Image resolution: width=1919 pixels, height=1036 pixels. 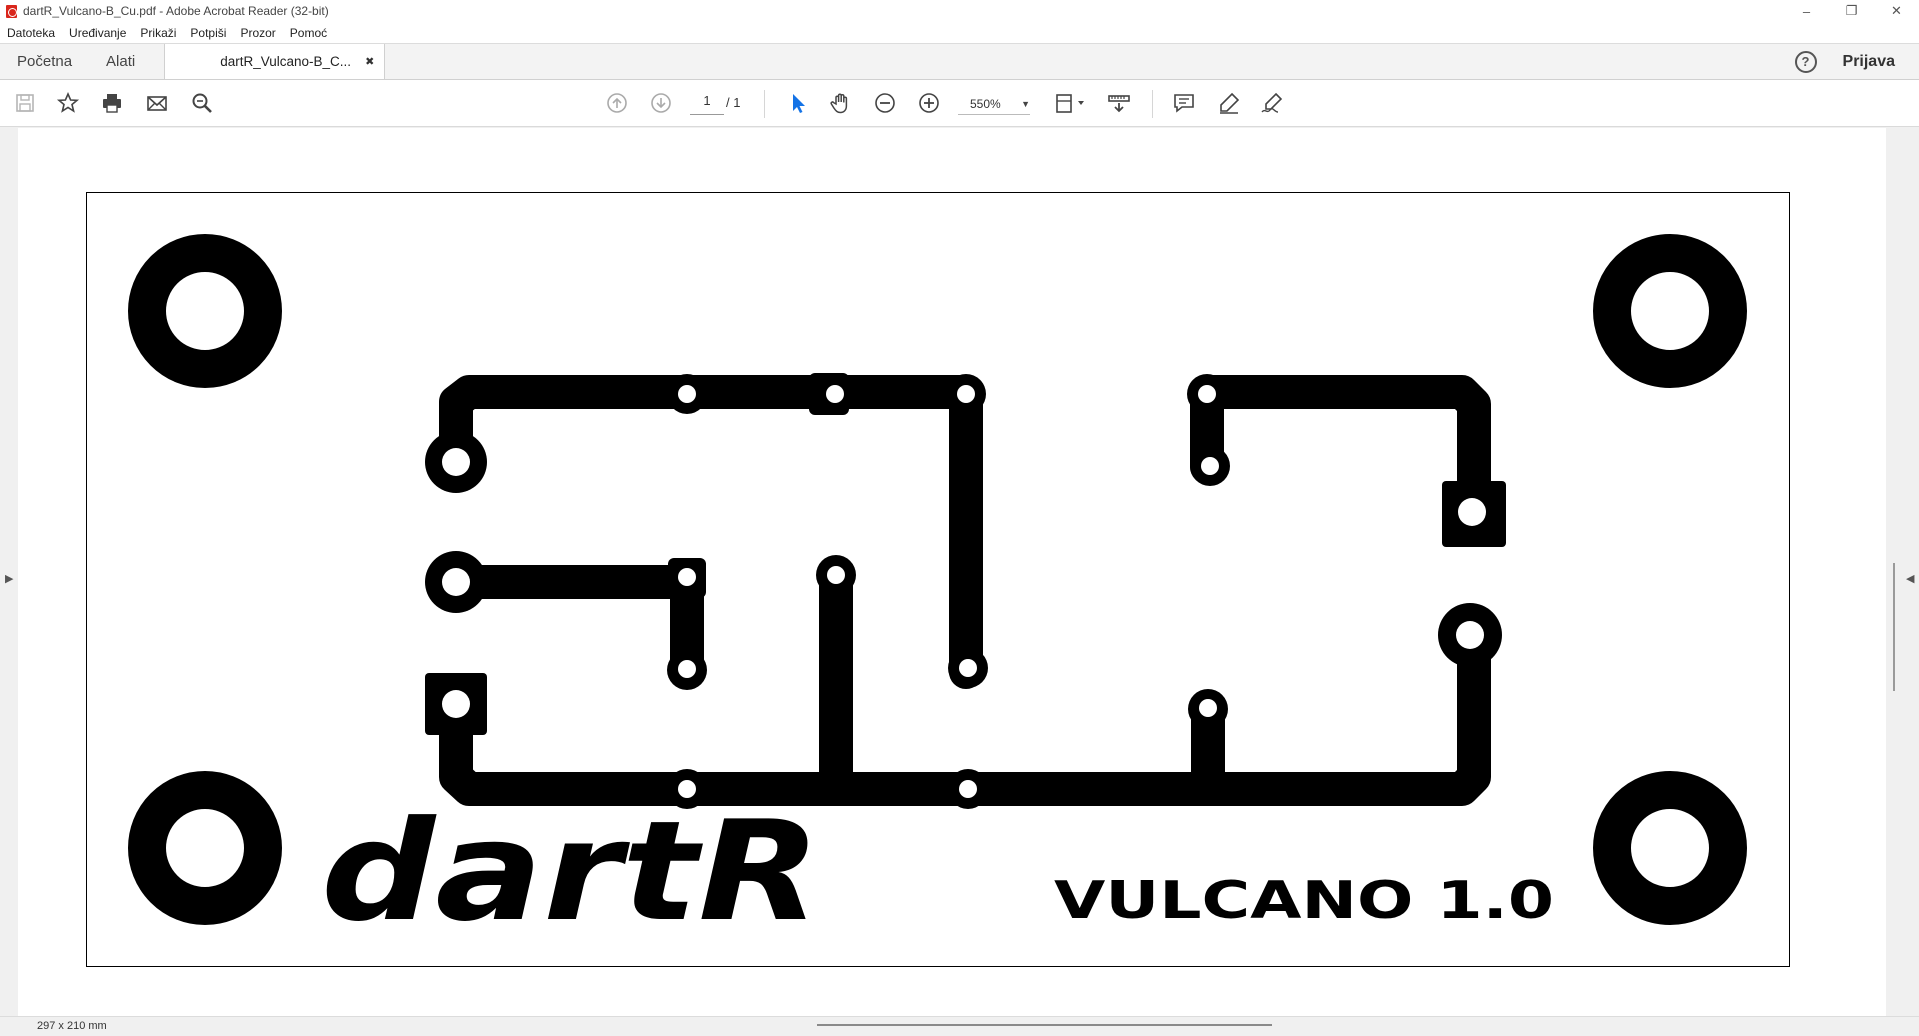 What do you see at coordinates (1896, 11) in the screenshot?
I see `close-window-button: ✕` at bounding box center [1896, 11].